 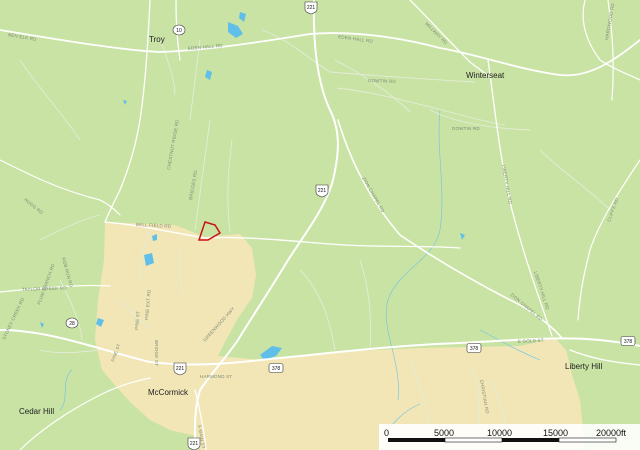 I want to click on us378-shield-edge-label: 378, so click(x=628, y=342).